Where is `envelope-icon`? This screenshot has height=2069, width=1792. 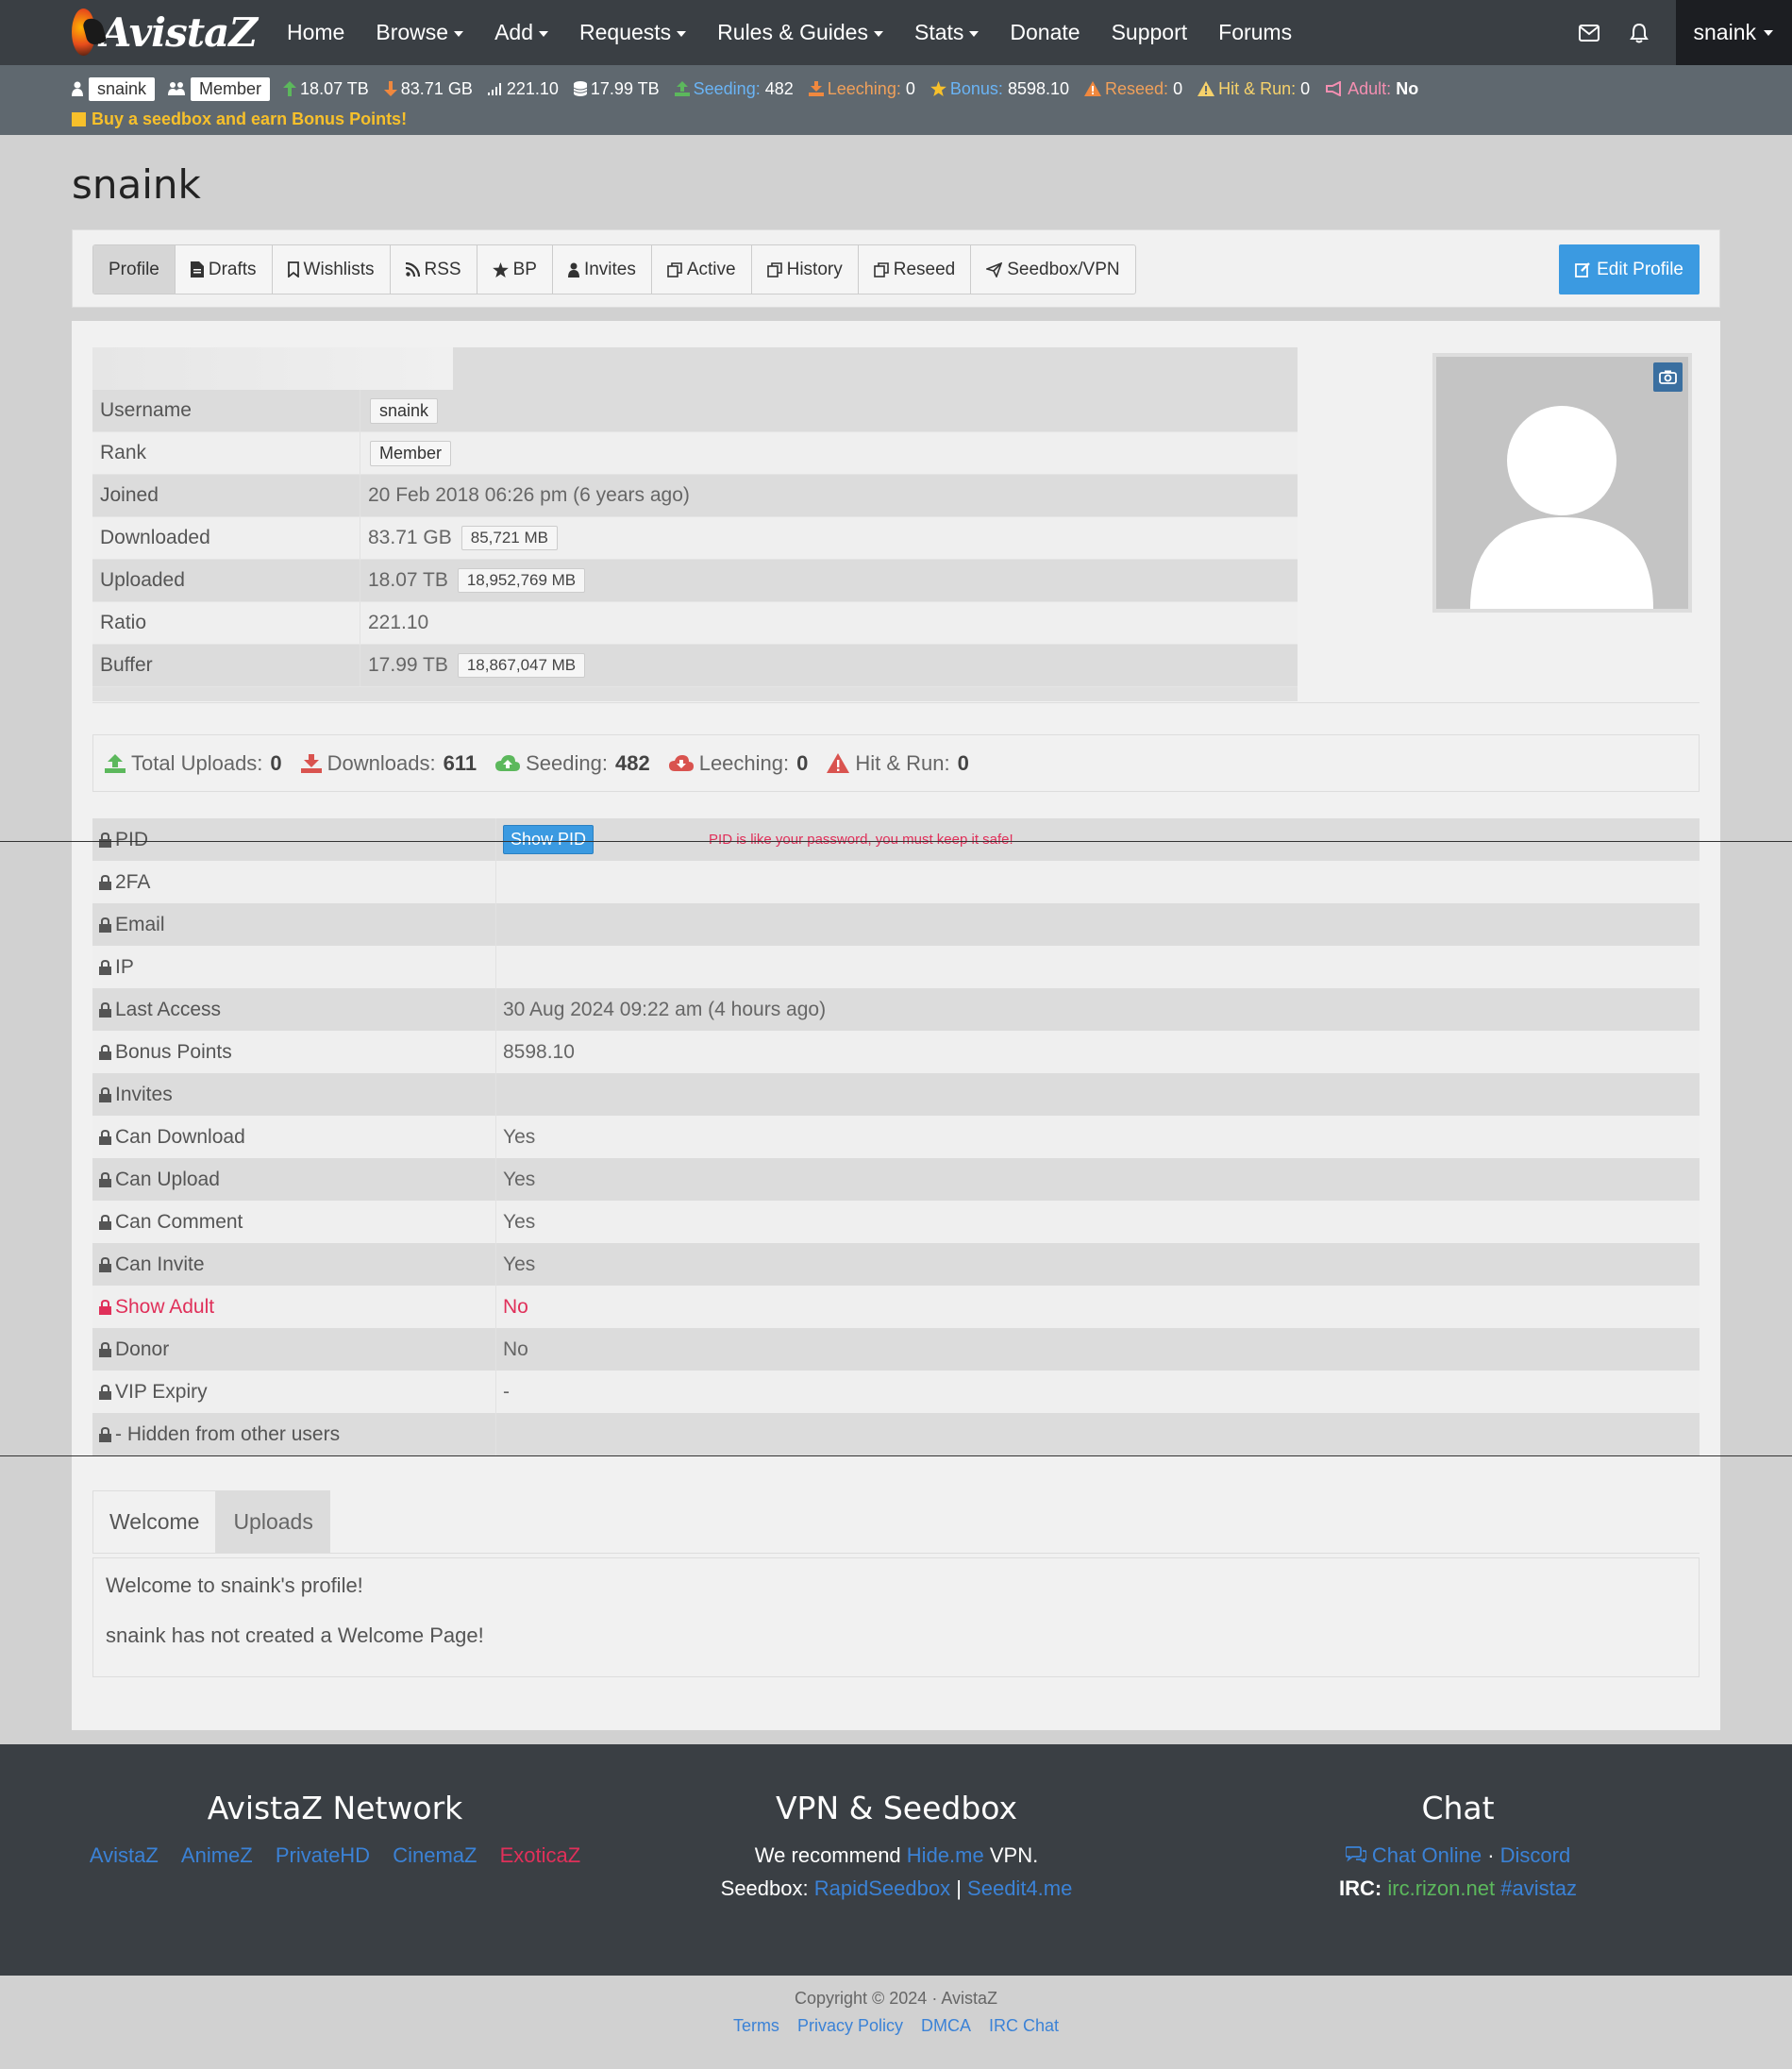
envelope-icon is located at coordinates (1589, 33).